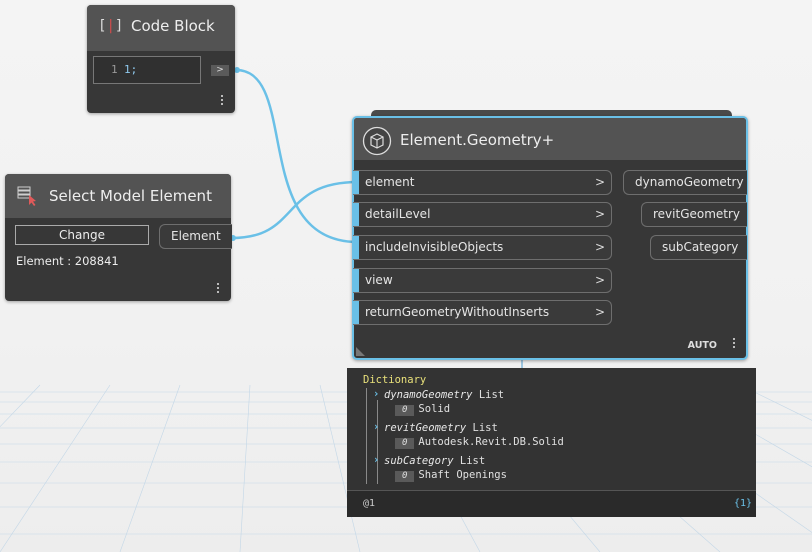 The image size is (812, 552). I want to click on entry-value-row: 0 Autodesk.Revit.DB.Solid, so click(479, 442).